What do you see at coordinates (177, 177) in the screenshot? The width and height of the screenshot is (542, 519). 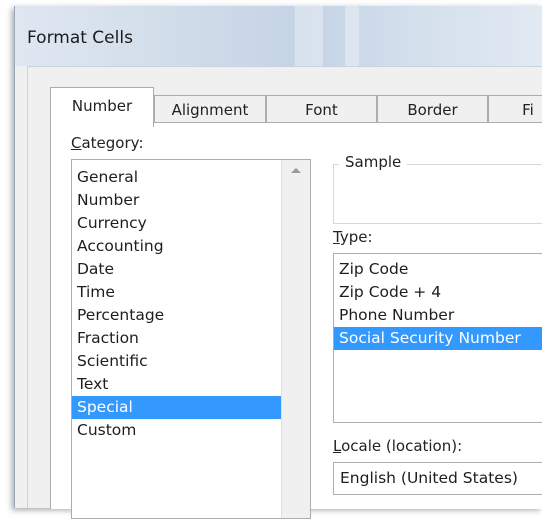 I see `category-item-general: General` at bounding box center [177, 177].